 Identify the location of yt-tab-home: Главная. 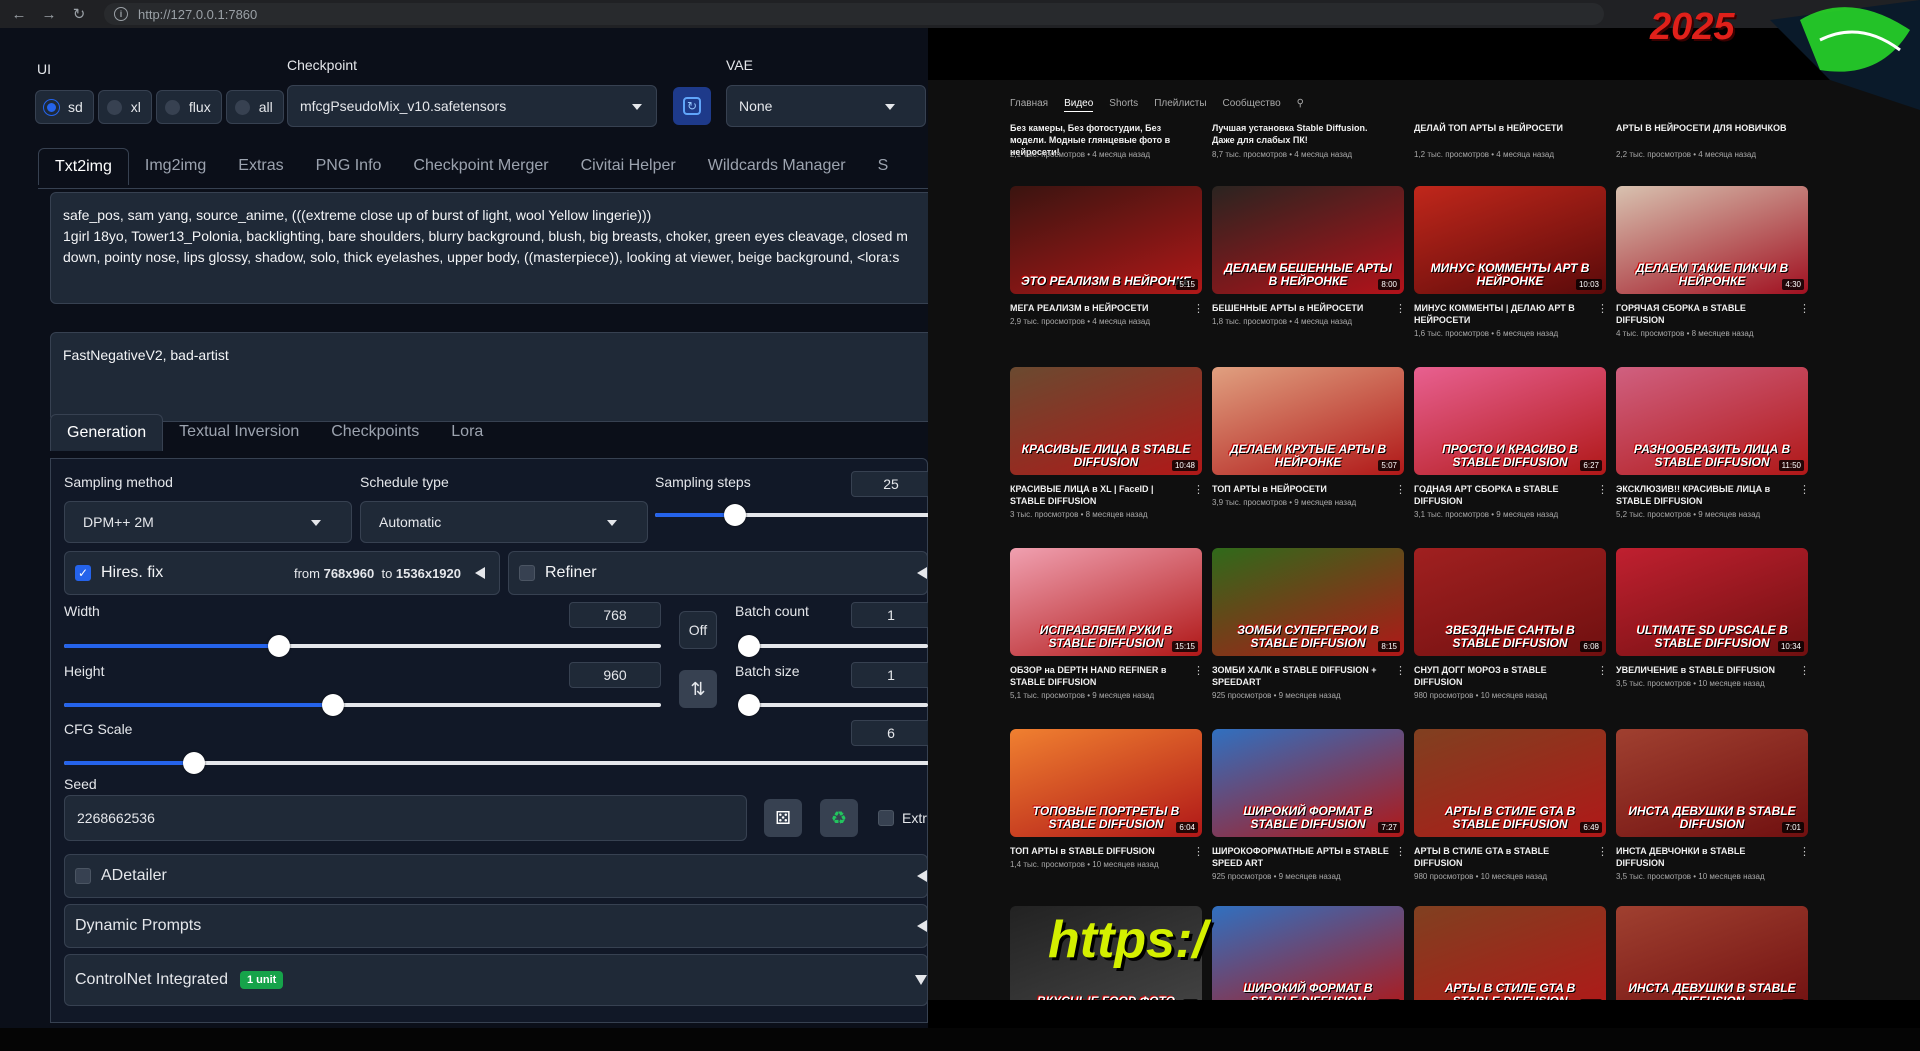
(1029, 105).